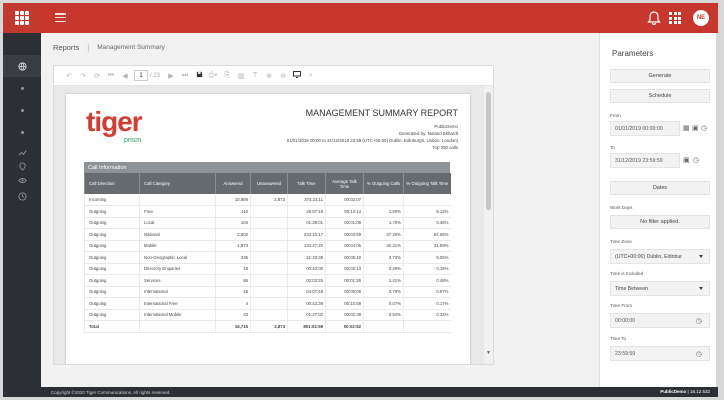  What do you see at coordinates (427, 211) in the screenshot?
I see `table-cell: 6.12%` at bounding box center [427, 211].